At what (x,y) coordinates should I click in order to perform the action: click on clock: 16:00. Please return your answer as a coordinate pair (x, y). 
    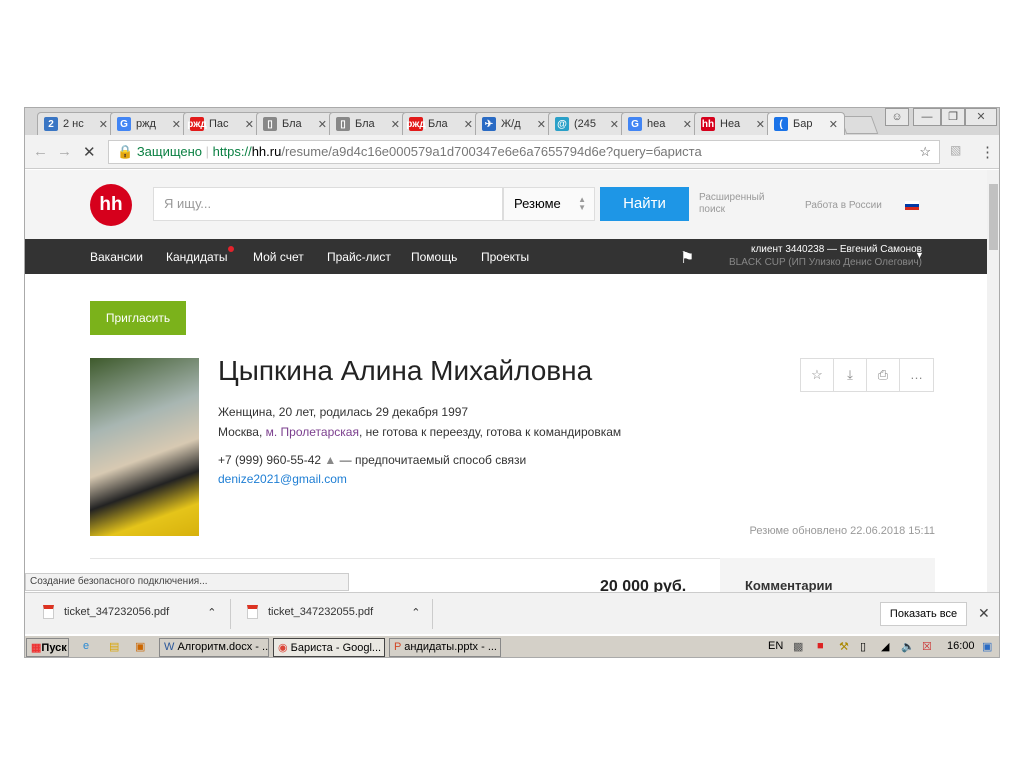
    Looking at the image, I should click on (961, 646).